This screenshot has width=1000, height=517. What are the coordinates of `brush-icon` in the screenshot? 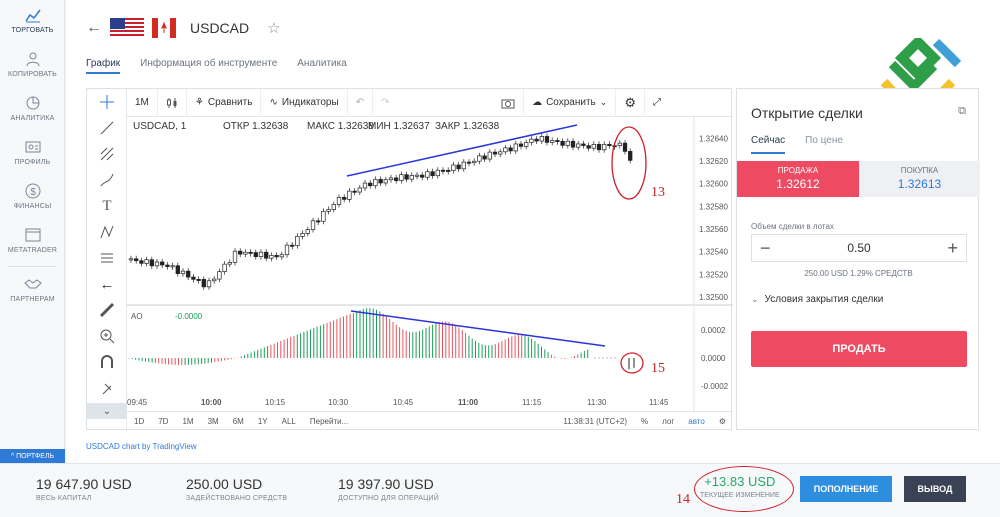 It's located at (107, 180).